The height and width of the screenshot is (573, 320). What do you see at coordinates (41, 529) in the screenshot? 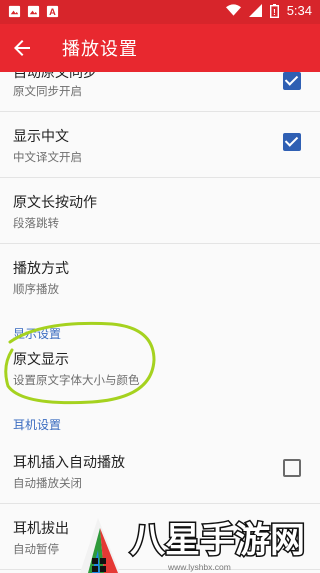
I see `setting-title: 耳机拔出` at bounding box center [41, 529].